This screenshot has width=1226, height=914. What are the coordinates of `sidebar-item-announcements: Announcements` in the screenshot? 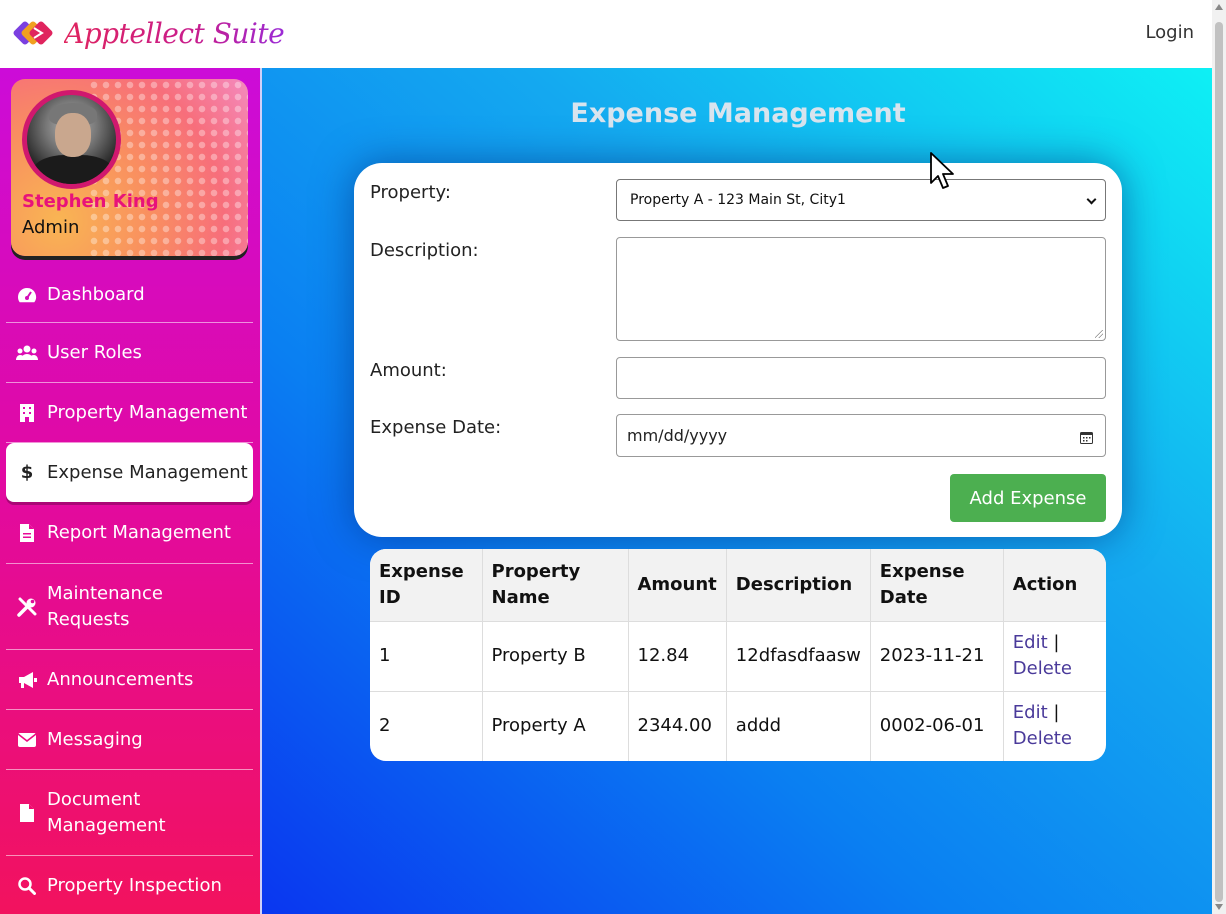 It's located at (129, 680).